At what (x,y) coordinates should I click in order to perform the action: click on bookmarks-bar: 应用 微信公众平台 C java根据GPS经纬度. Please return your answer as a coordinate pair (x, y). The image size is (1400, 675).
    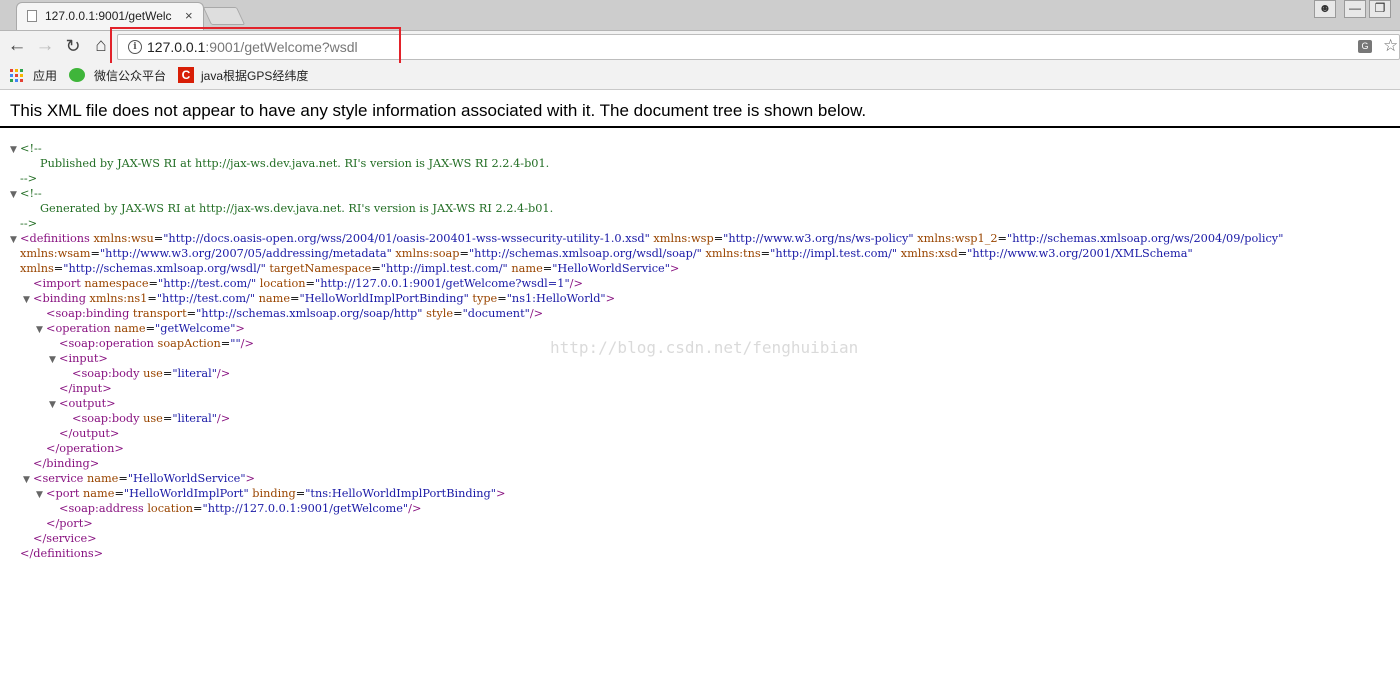
    Looking at the image, I should click on (700, 76).